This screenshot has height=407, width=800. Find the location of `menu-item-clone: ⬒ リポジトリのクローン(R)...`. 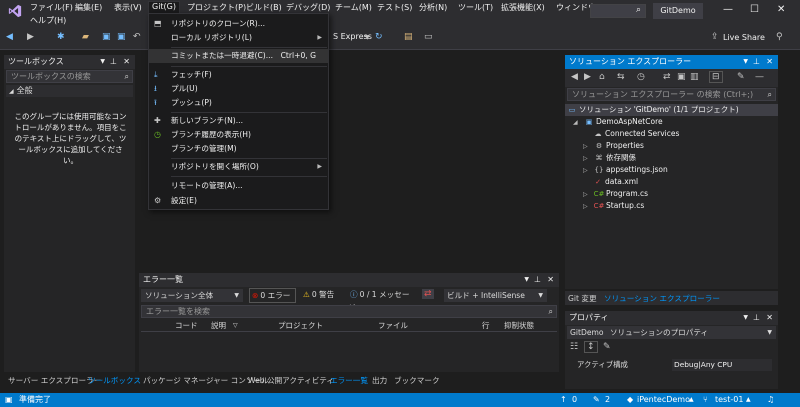

menu-item-clone: ⬒ リポジトリのクローン(R)... is located at coordinates (238, 24).